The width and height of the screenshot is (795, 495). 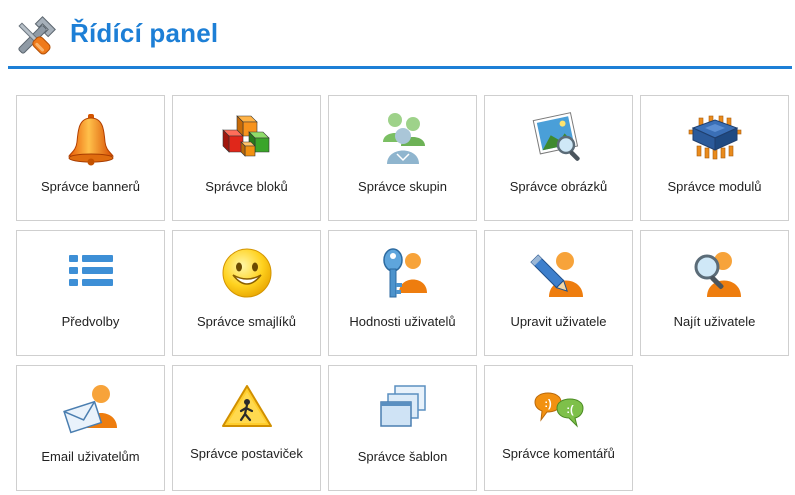 What do you see at coordinates (559, 408) in the screenshot?
I see `comments-icon: :) :(` at bounding box center [559, 408].